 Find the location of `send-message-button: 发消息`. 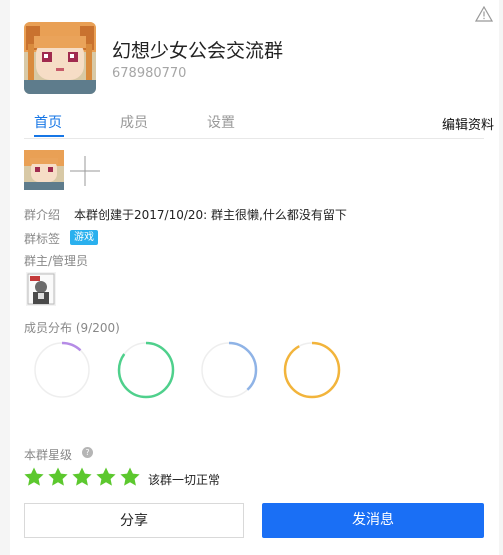

send-message-button: 发消息 is located at coordinates (373, 520).